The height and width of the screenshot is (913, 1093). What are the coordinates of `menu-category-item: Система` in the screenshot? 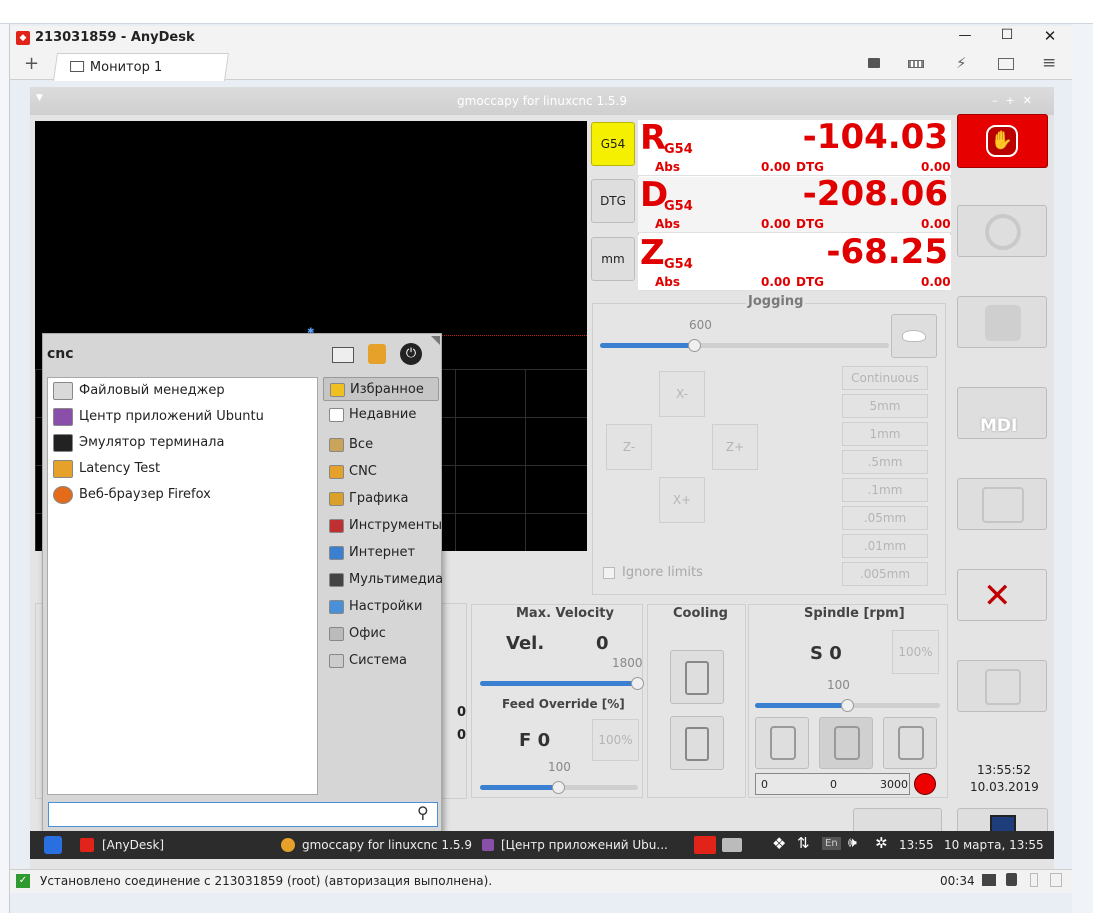 It's located at (381, 661).